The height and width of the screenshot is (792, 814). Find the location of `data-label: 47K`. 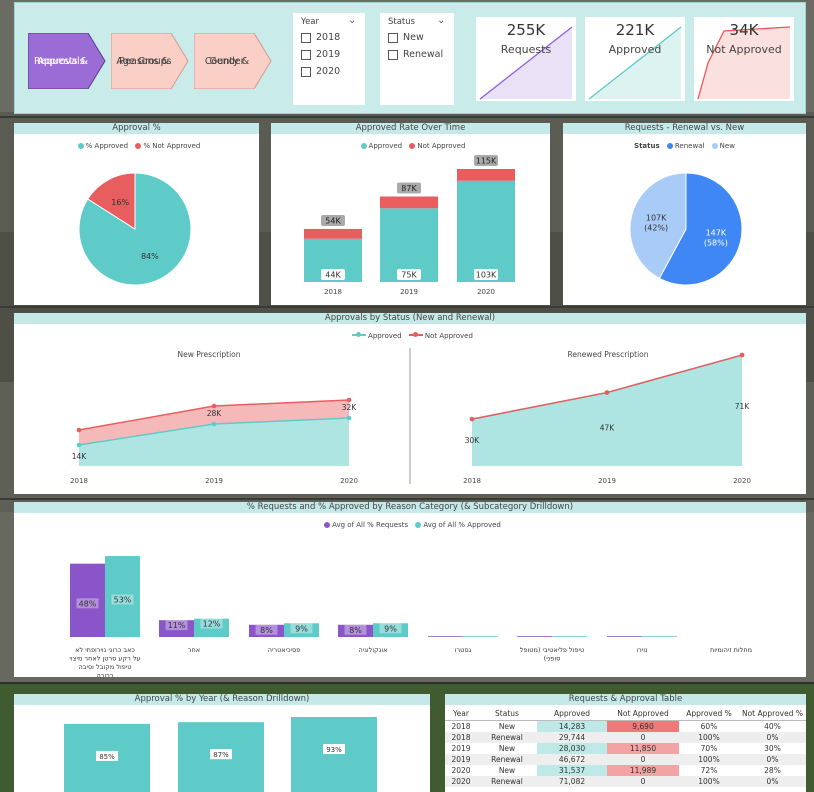

data-label: 47K is located at coordinates (608, 428).